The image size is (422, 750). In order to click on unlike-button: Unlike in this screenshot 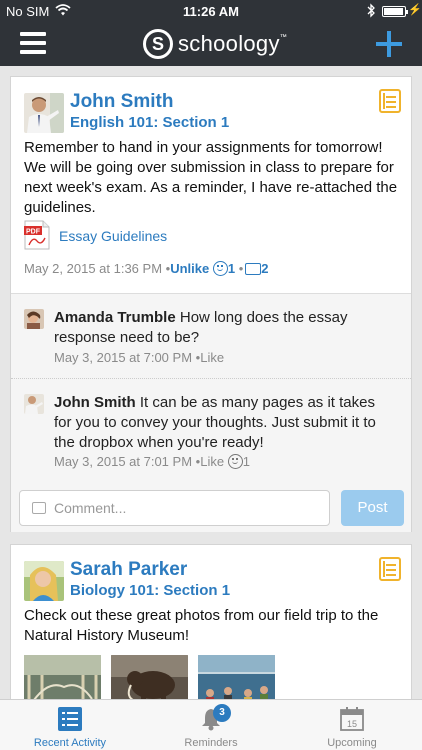, I will do `click(189, 268)`.